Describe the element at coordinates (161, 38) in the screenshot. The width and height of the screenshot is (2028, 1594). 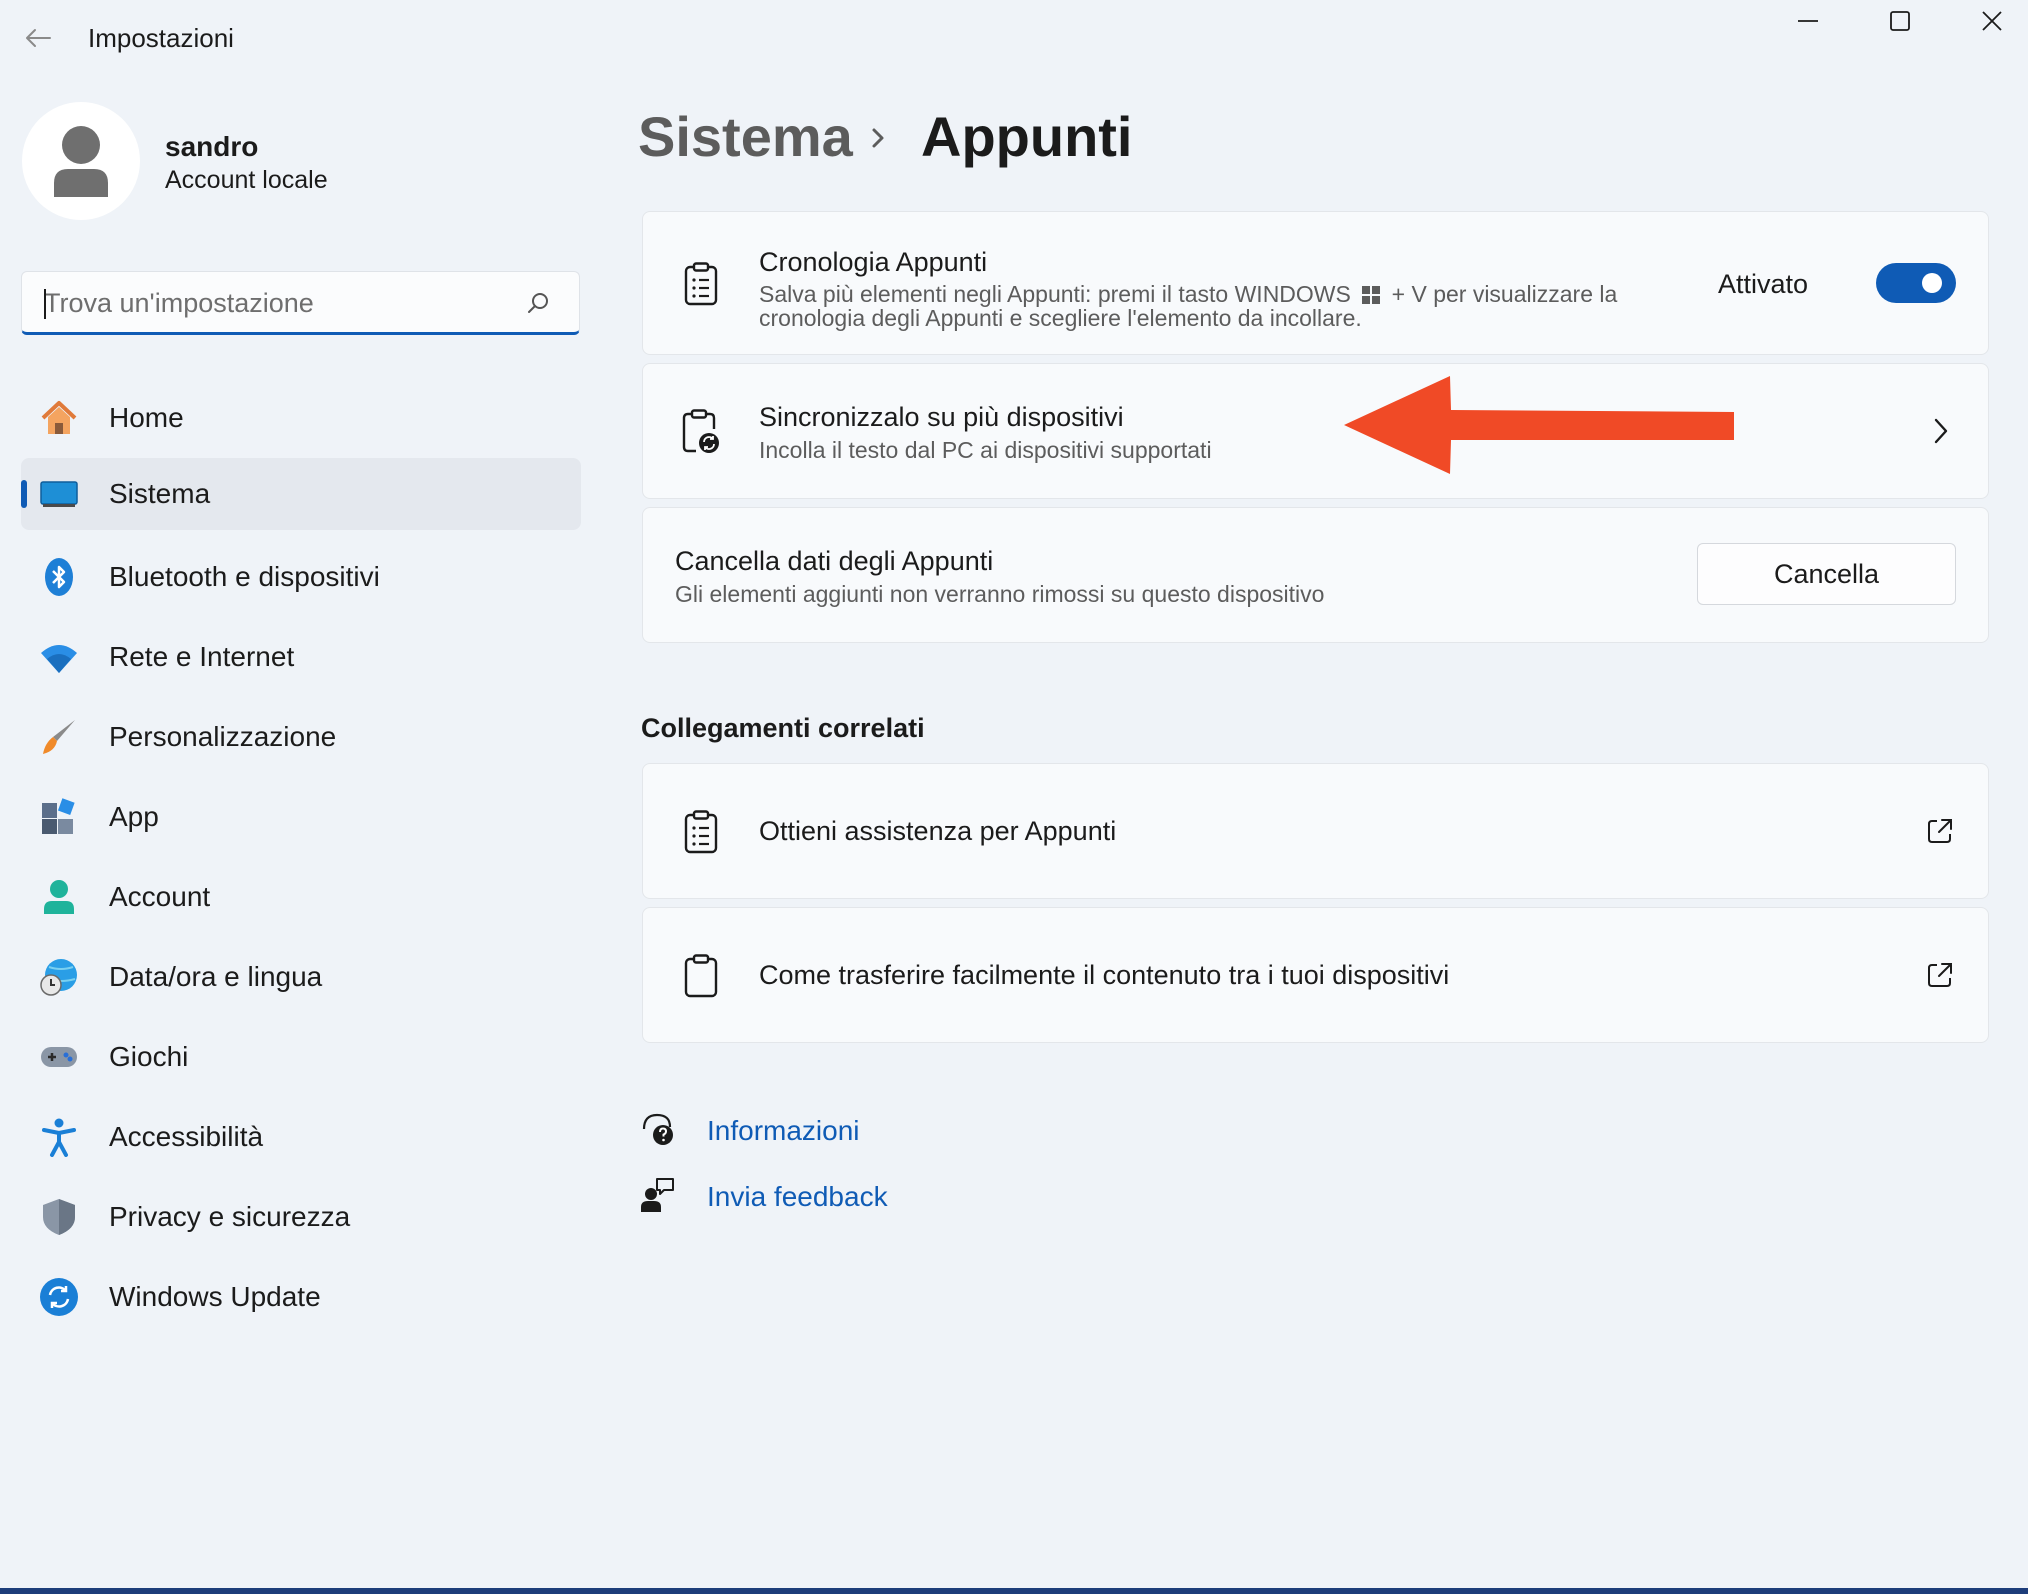
I see `app-title: Impostazioni` at that location.